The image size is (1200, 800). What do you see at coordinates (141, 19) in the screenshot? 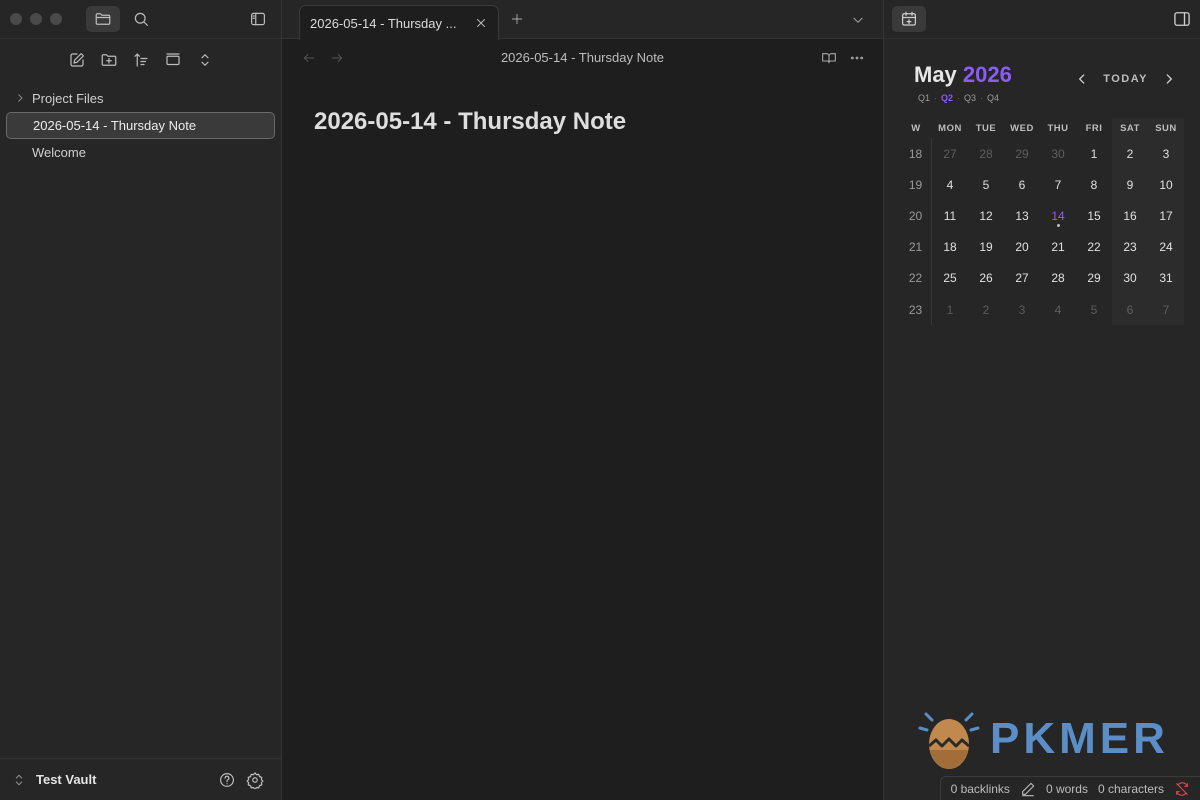
I see `search-tab` at bounding box center [141, 19].